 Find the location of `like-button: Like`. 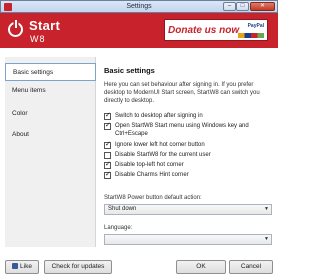

like-button: Like is located at coordinates (22, 267).